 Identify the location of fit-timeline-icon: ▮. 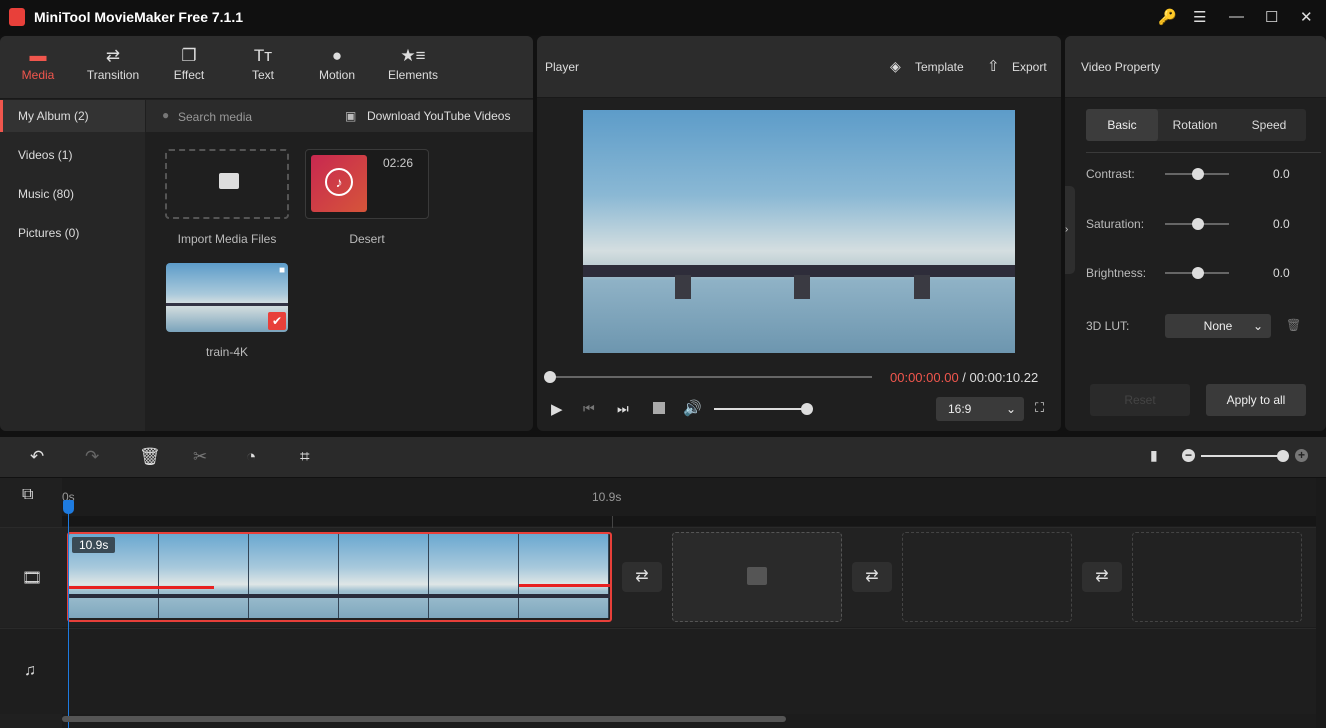
(1154, 455).